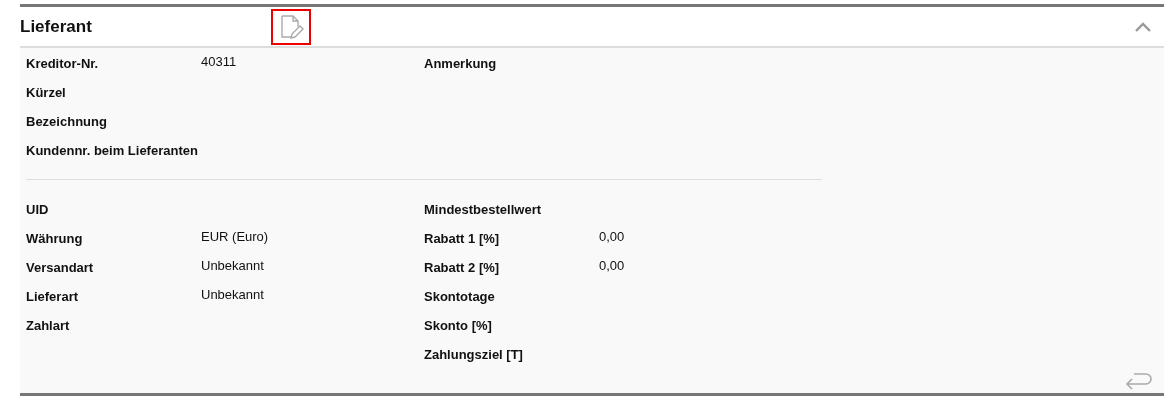 The height and width of the screenshot is (414, 1170). What do you see at coordinates (48, 325) in the screenshot?
I see `field-label: Zahlart` at bounding box center [48, 325].